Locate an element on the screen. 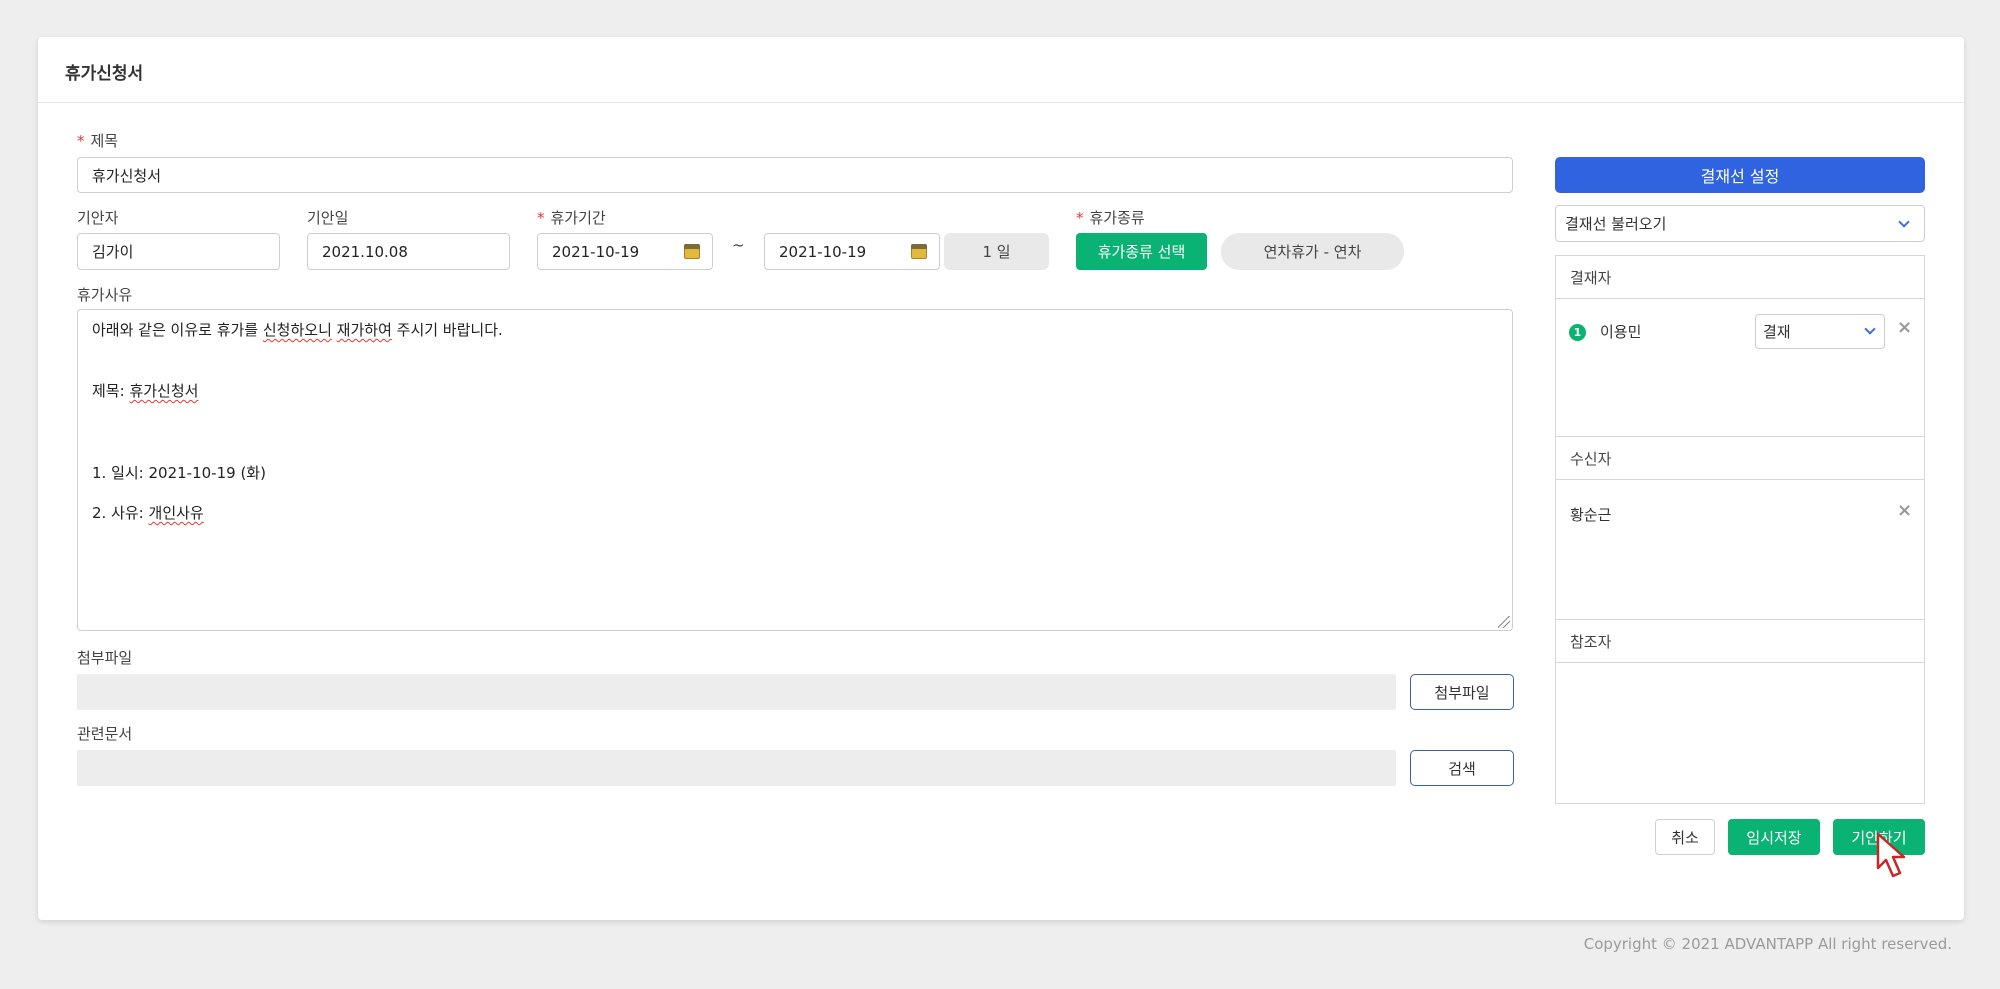 This screenshot has width=2000, height=989. receiver-name: 황순근 is located at coordinates (1591, 515).